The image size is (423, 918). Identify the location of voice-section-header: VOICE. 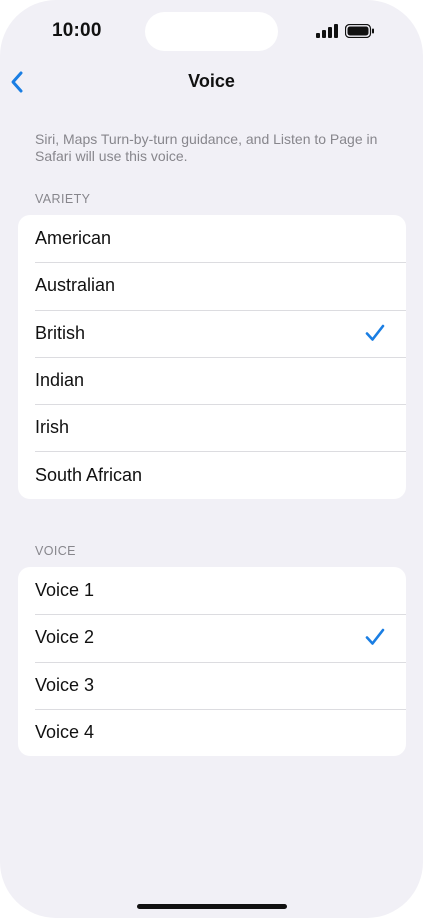
(55, 551).